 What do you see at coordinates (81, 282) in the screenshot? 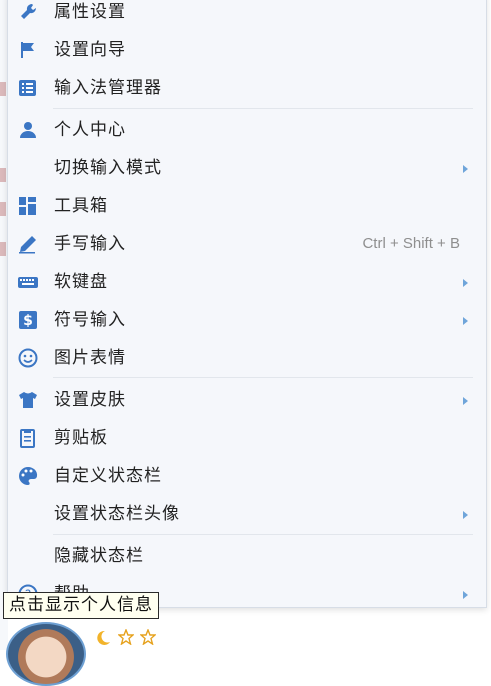
I see `menu-item-label: 软键盘` at bounding box center [81, 282].